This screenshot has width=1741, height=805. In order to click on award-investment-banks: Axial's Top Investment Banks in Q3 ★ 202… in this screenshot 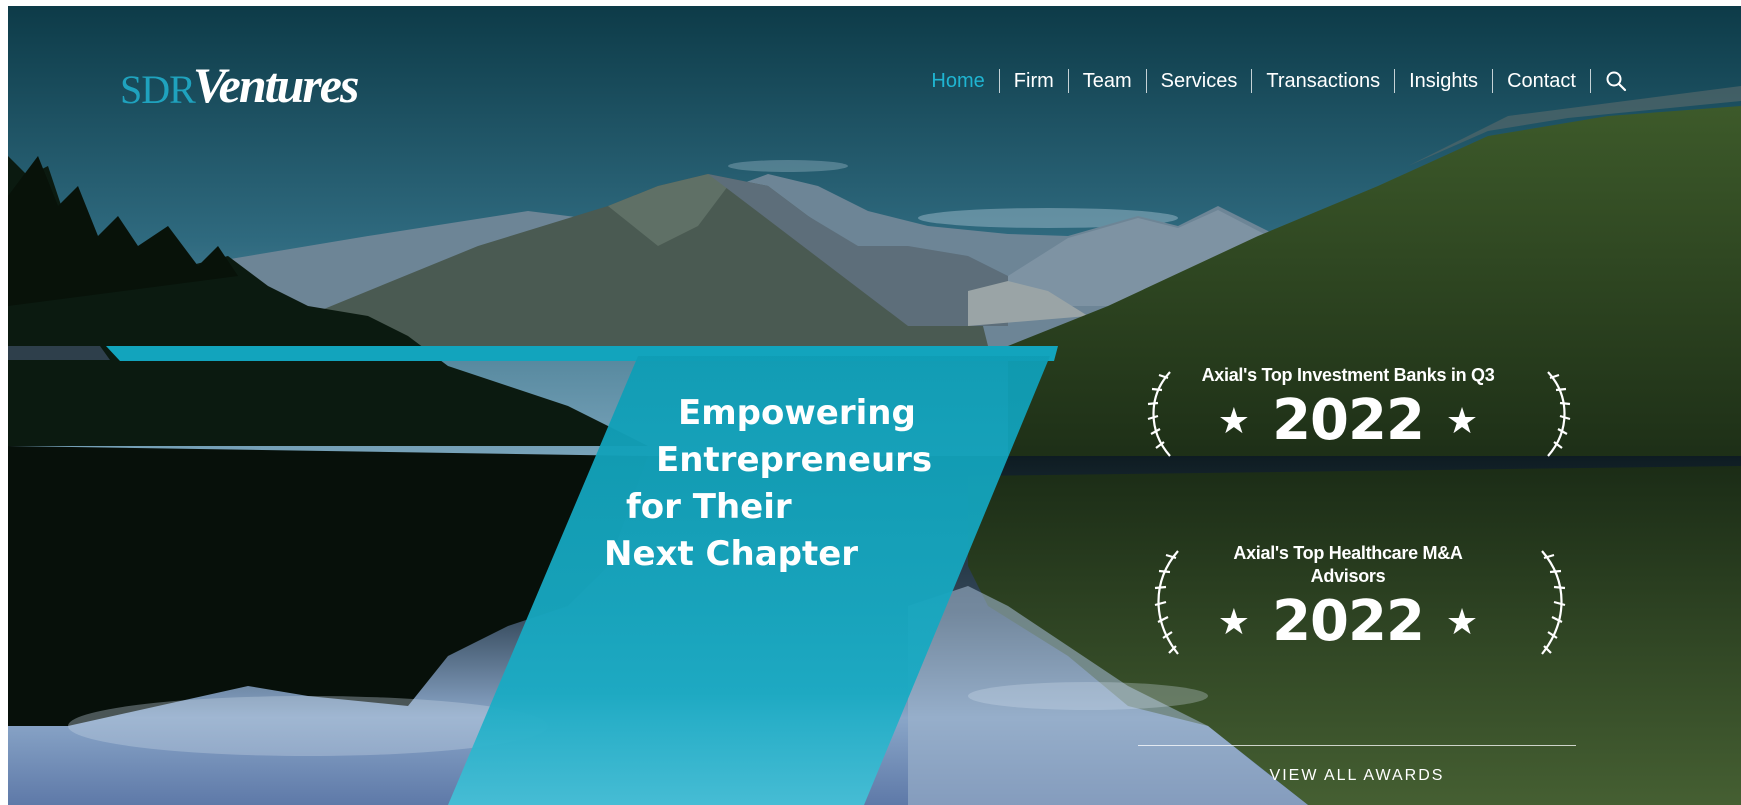, I will do `click(1348, 407)`.